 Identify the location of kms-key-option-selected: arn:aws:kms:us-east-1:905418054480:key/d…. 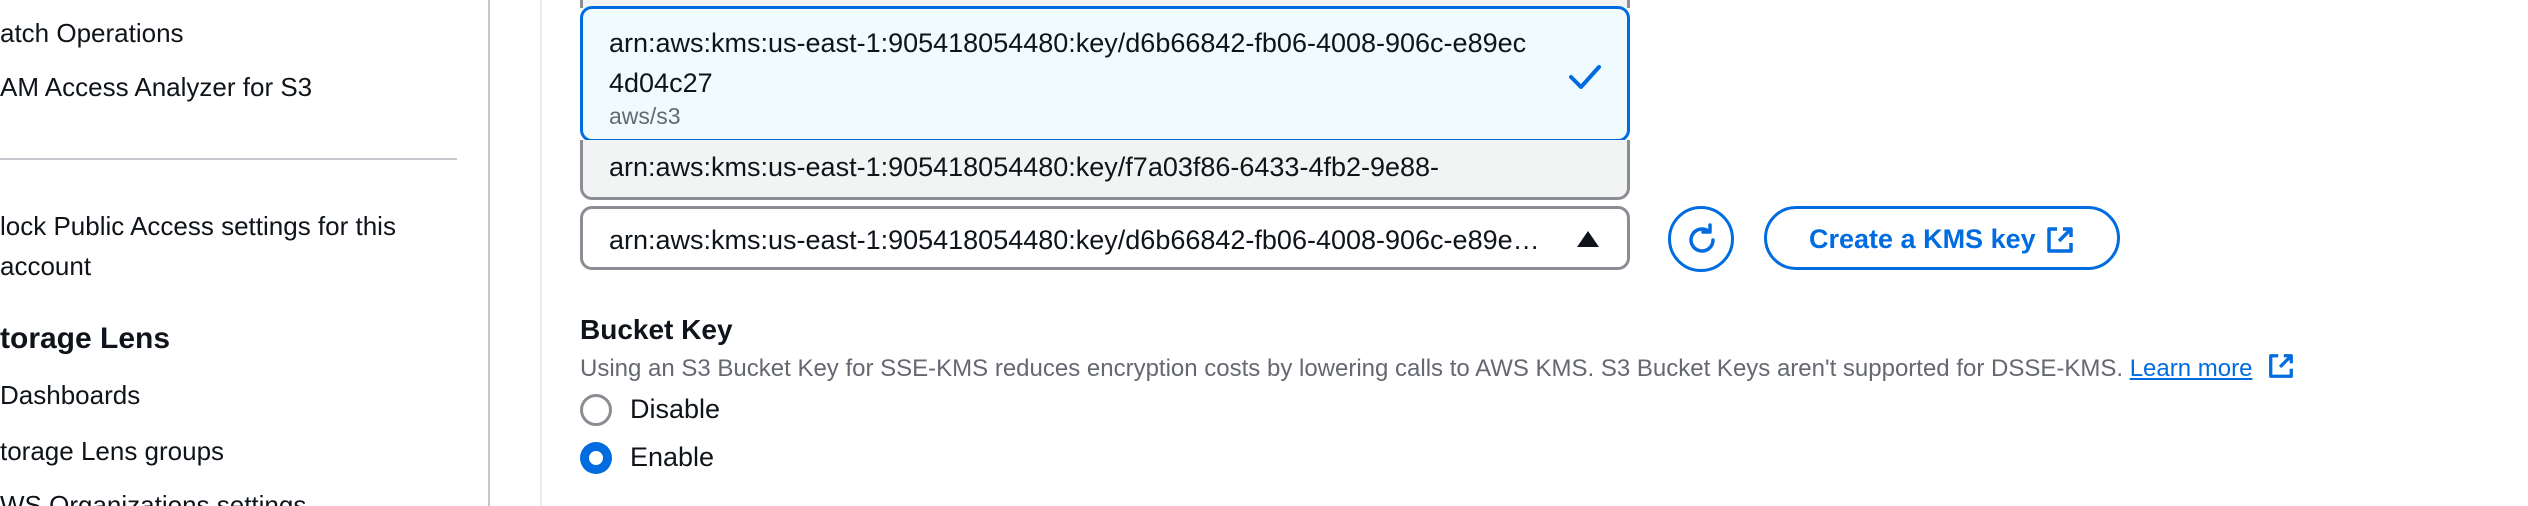
(1105, 74).